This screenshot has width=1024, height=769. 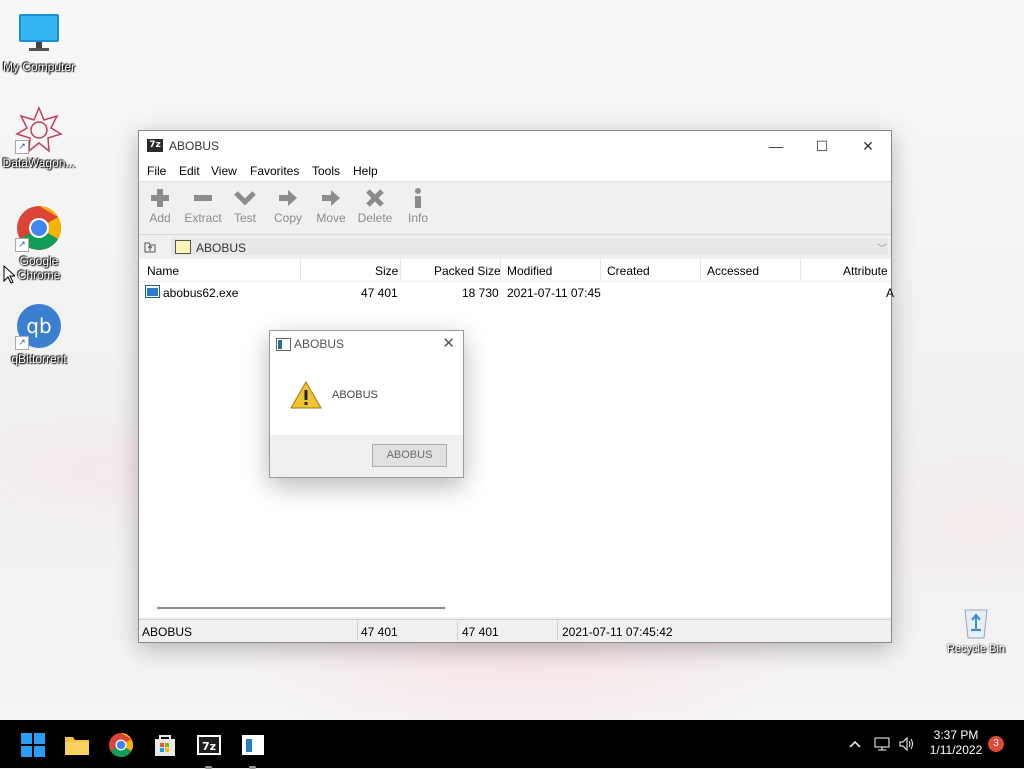 I want to click on taskbar-chrome, so click(x=121, y=745).